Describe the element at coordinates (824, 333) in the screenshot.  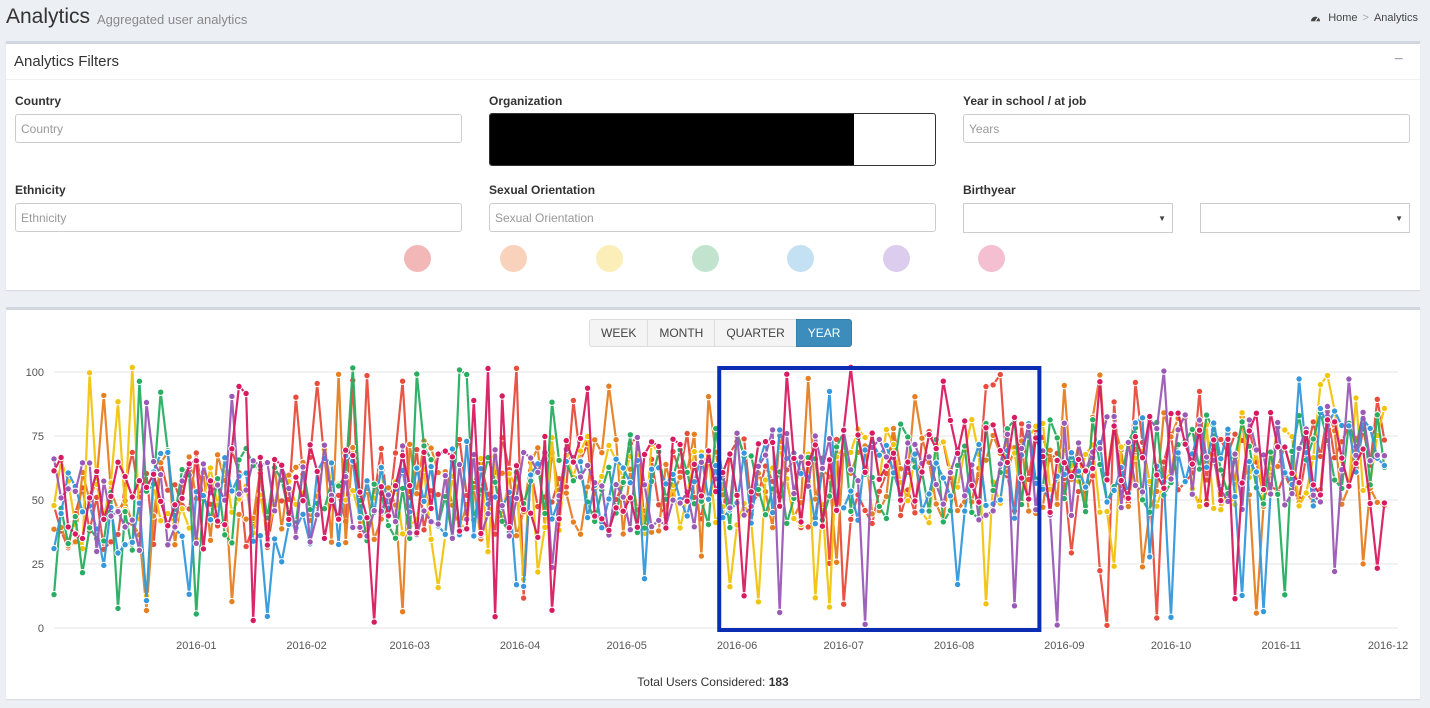
I see `period-button-year: YEAR` at that location.